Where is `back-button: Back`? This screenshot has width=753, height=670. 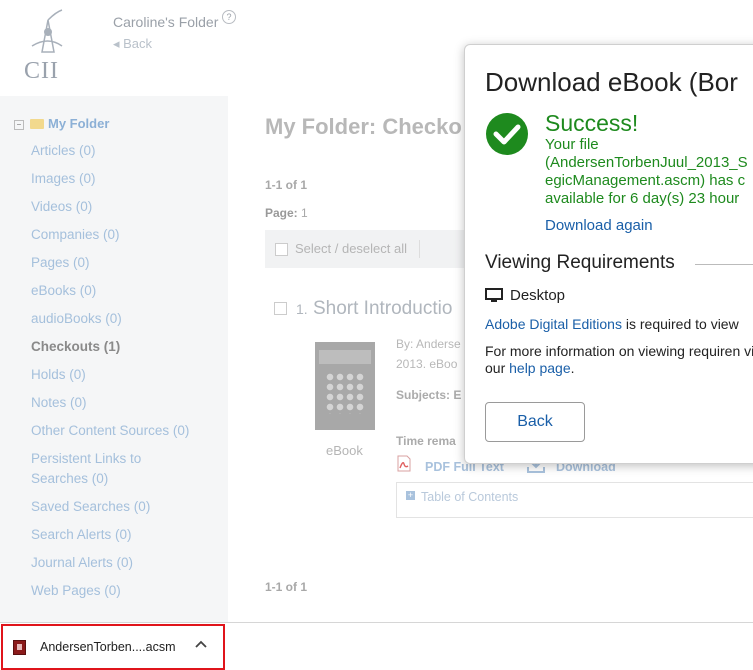
back-button: Back is located at coordinates (535, 422).